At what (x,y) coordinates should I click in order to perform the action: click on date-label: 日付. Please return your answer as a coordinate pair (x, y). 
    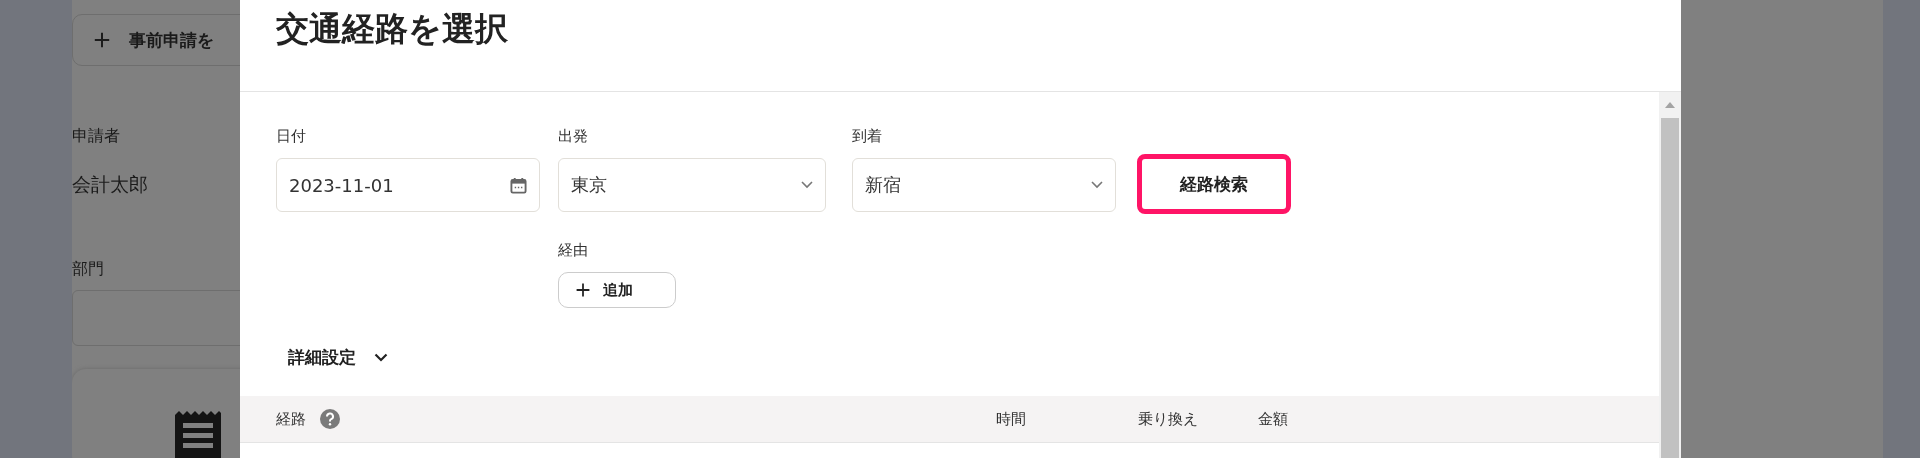
    Looking at the image, I should click on (291, 136).